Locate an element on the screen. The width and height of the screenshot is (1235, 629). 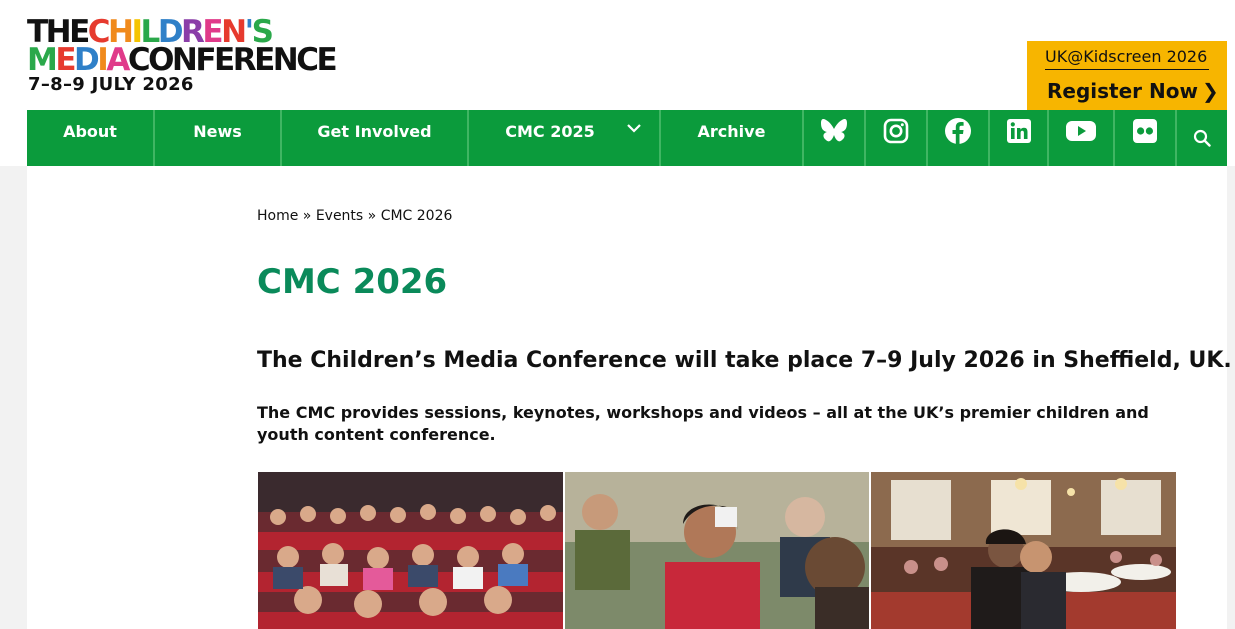
nav-cmc-2025: CMC 2025 is located at coordinates (565, 138).